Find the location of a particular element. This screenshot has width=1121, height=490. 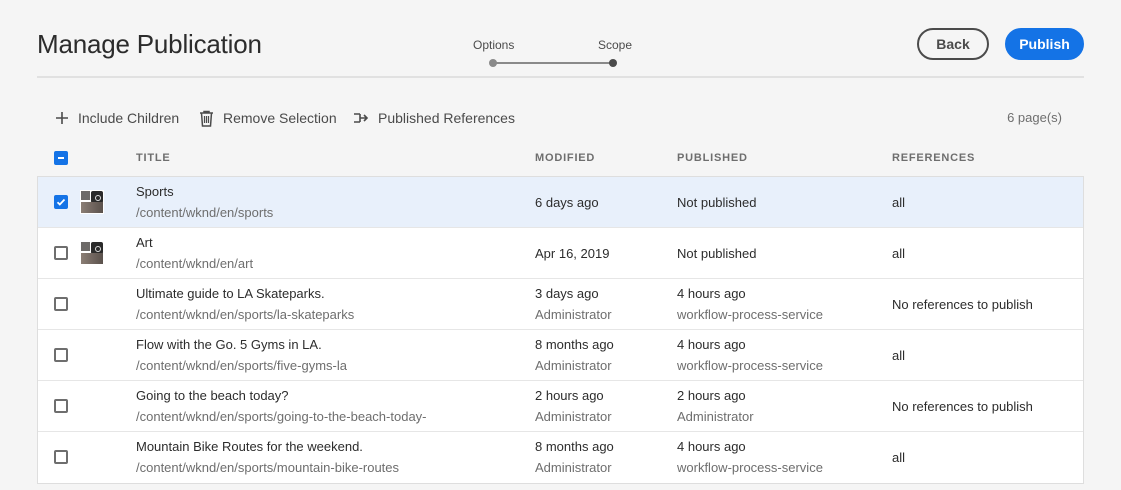

modified-cell: 6 days ago is located at coordinates (567, 202).